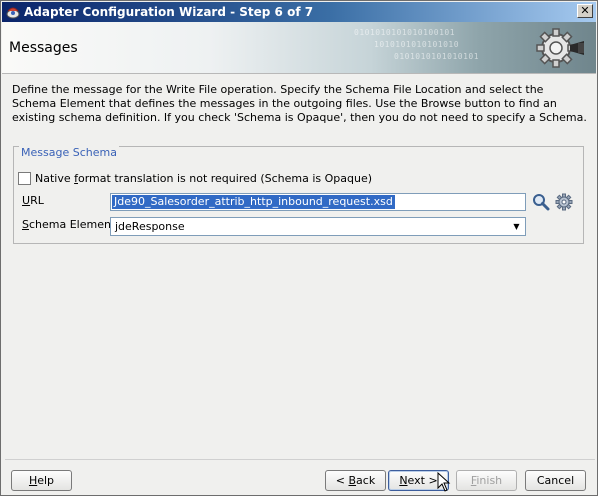  I want to click on schema-element-value: jdeResponse, so click(150, 226).